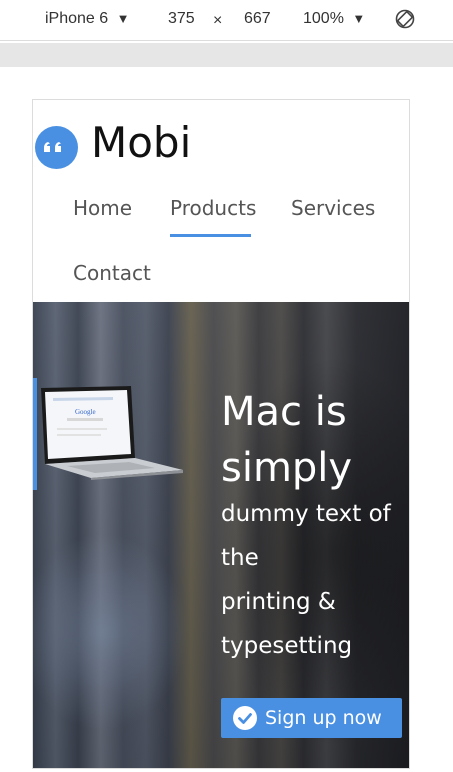 The image size is (453, 772). What do you see at coordinates (226, 20) in the screenshot?
I see `device-toolbar: iPhone 6 ▼ 375 × 667 100% ▼` at bounding box center [226, 20].